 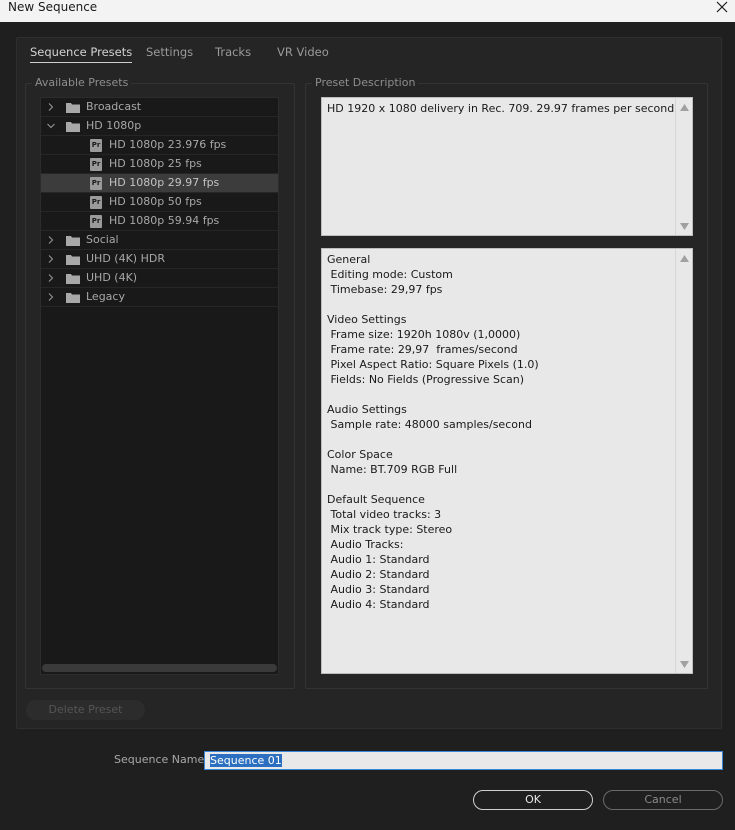 I want to click on title-bar: New Sequence, so click(x=367, y=11).